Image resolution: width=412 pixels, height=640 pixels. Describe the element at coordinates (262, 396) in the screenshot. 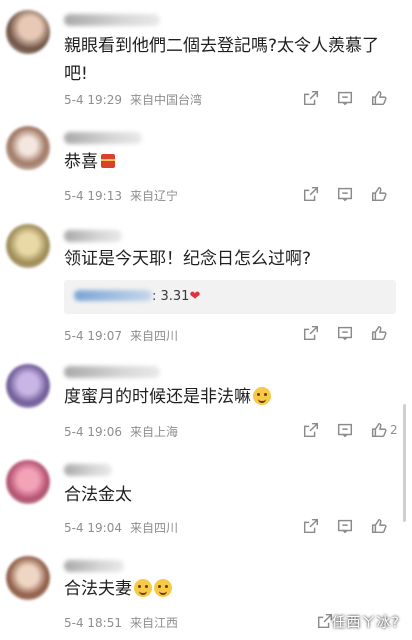

I see `laughing-emoji-icon` at that location.